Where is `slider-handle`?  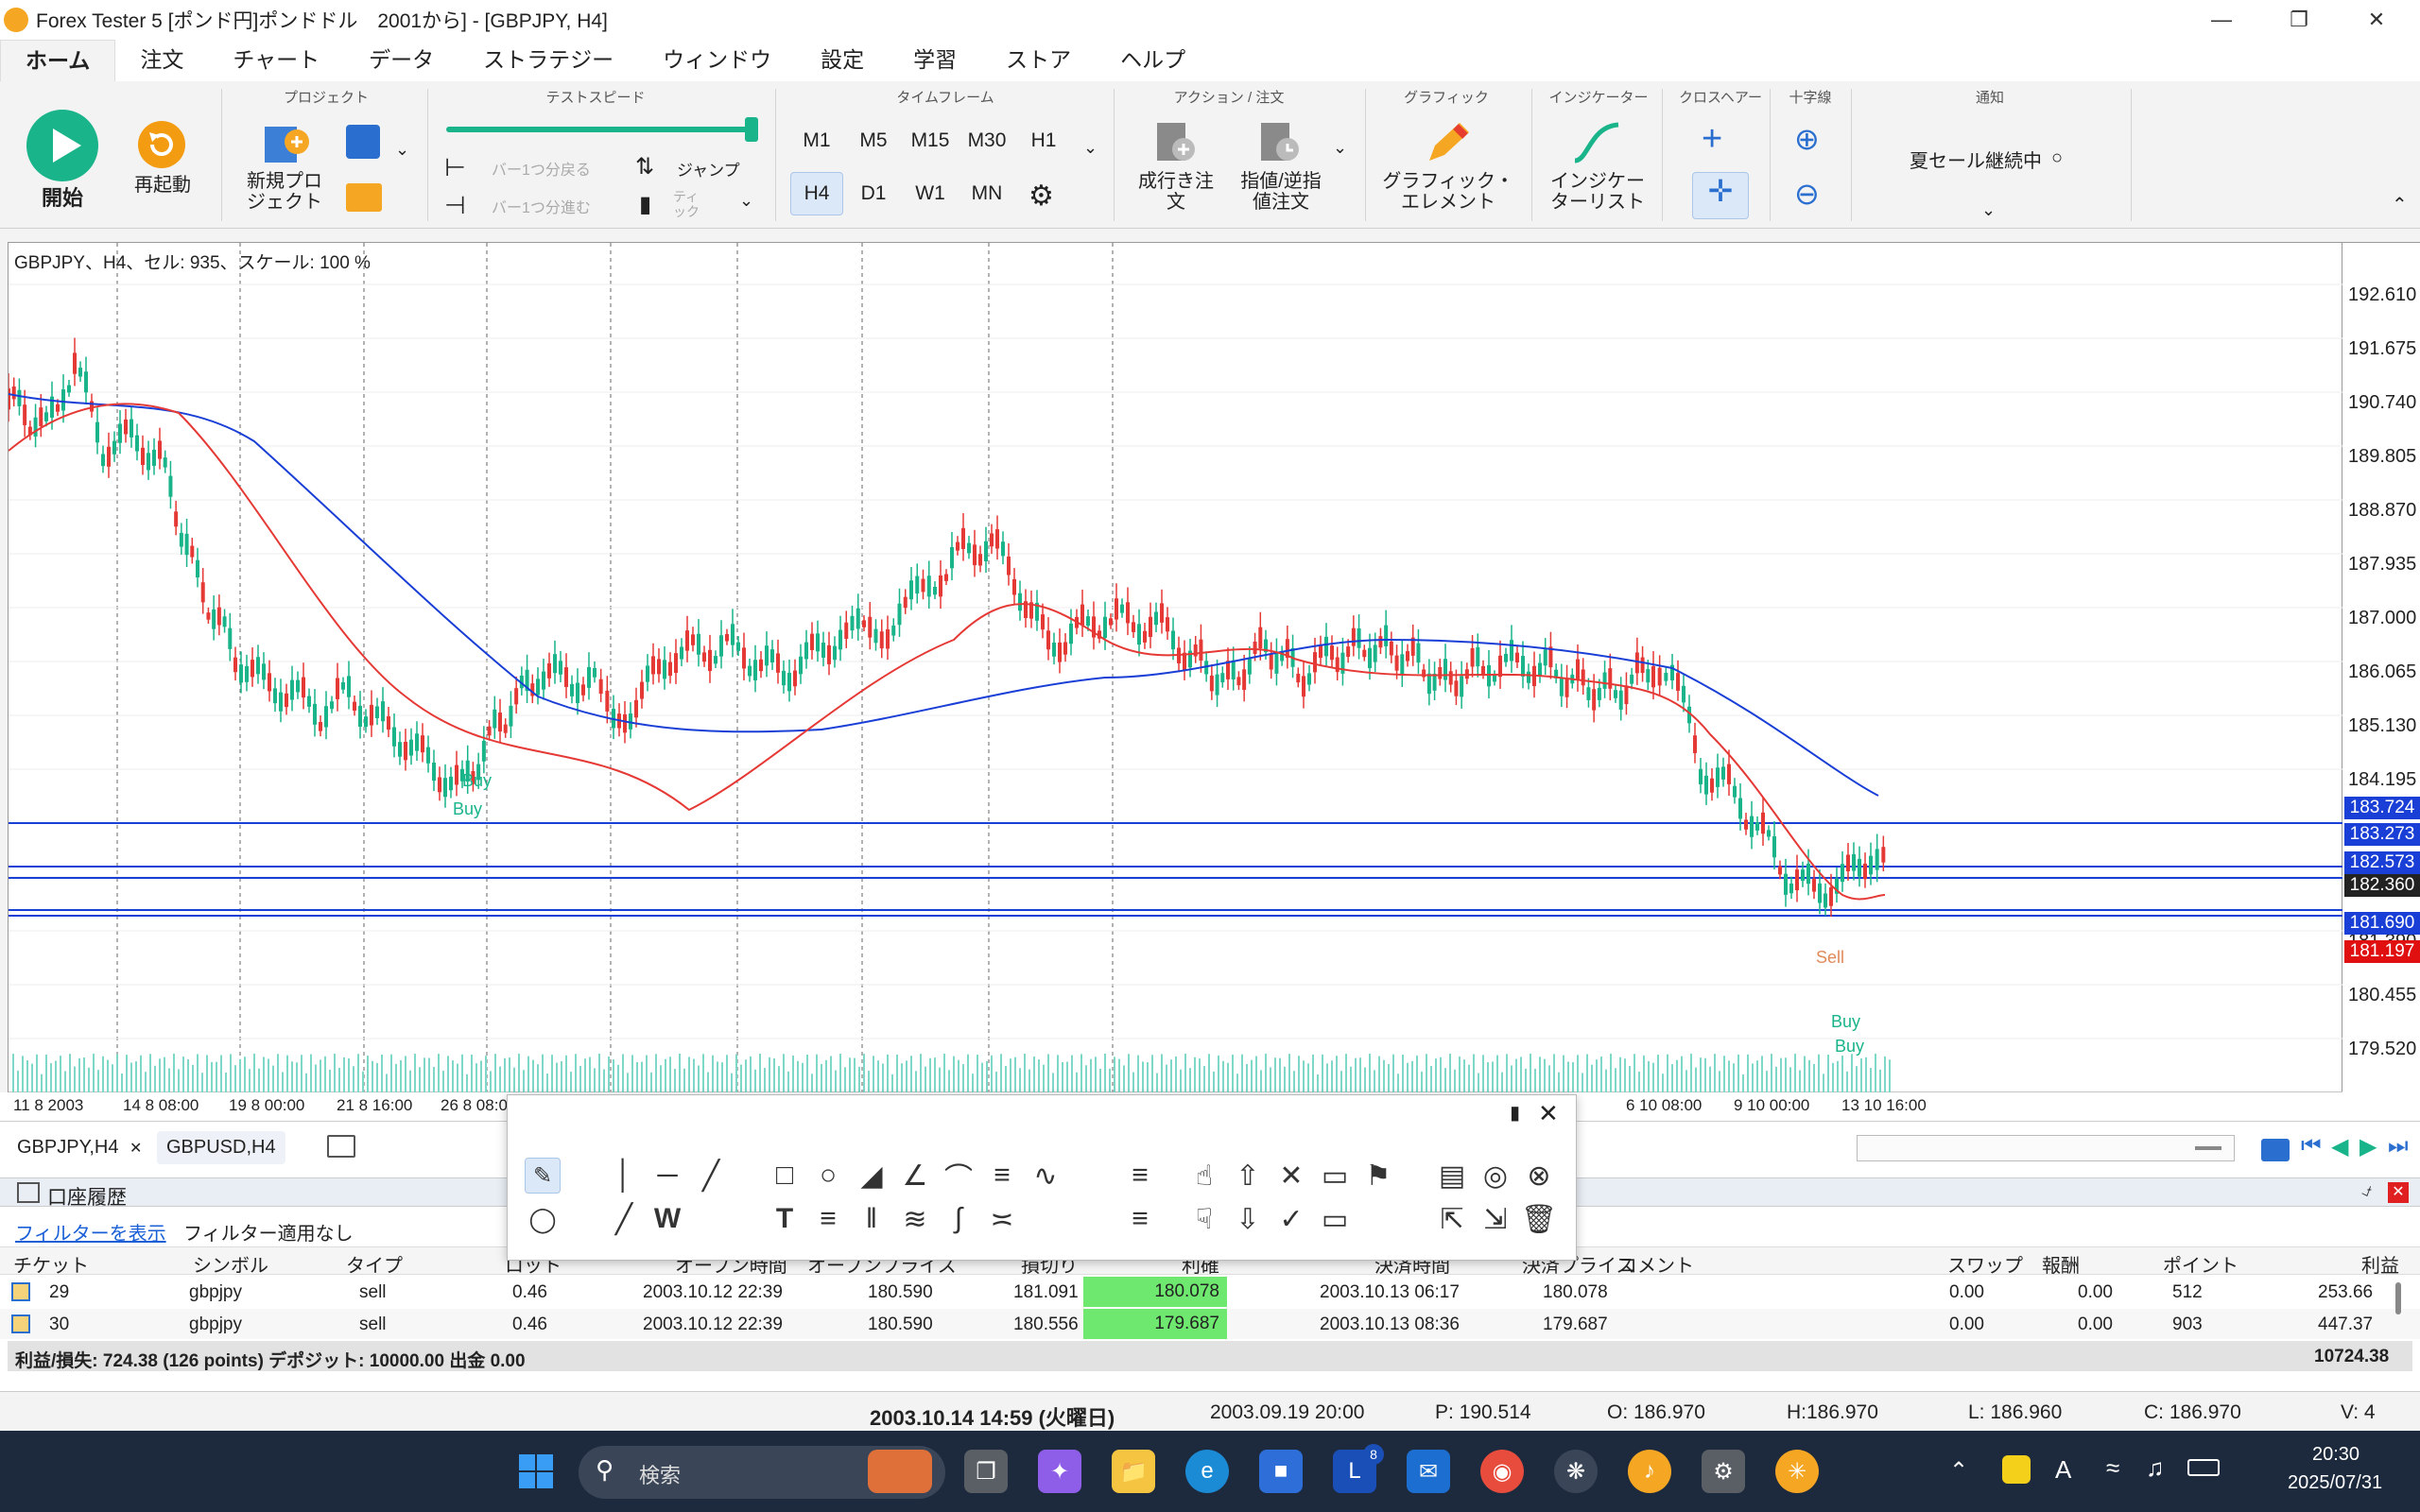 slider-handle is located at coordinates (2208, 1148).